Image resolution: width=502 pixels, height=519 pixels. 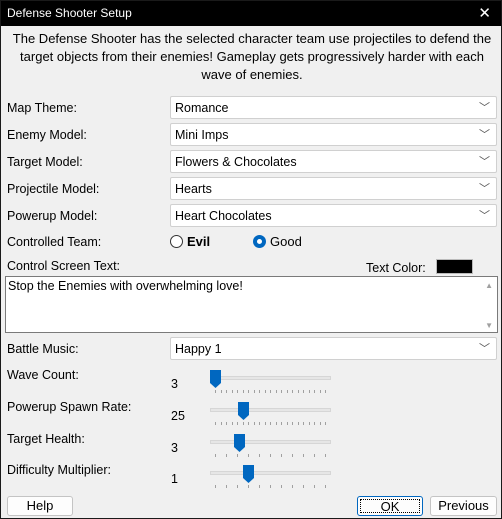 What do you see at coordinates (270, 383) in the screenshot?
I see `wave-count-slider` at bounding box center [270, 383].